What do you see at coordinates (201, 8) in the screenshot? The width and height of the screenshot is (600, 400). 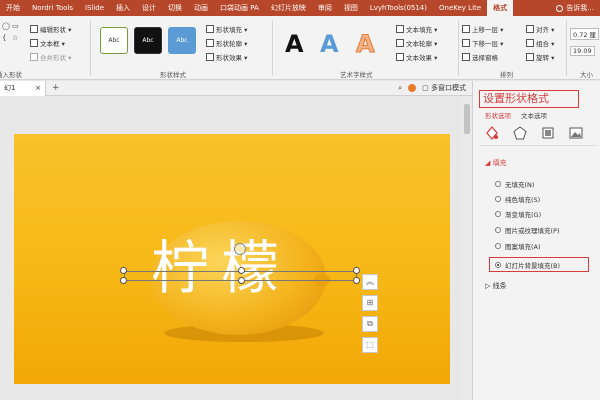 I see `tab-animations: 动画` at bounding box center [201, 8].